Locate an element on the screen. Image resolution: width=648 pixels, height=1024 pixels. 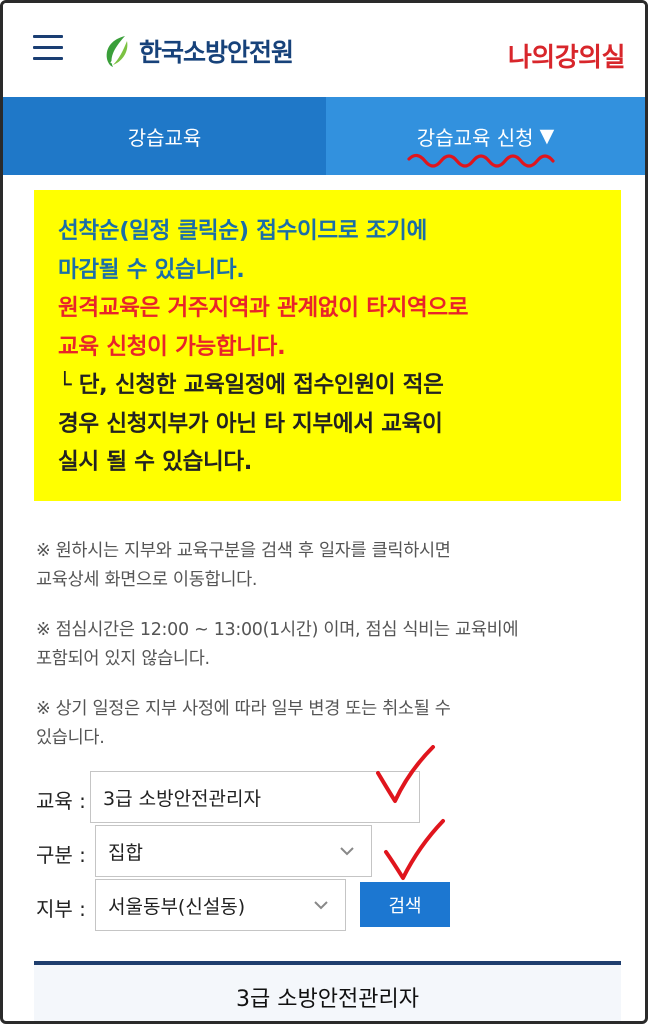
notice-line: 선착순(일정 클릭순) 접수이므로 조기에 is located at coordinates (242, 231).